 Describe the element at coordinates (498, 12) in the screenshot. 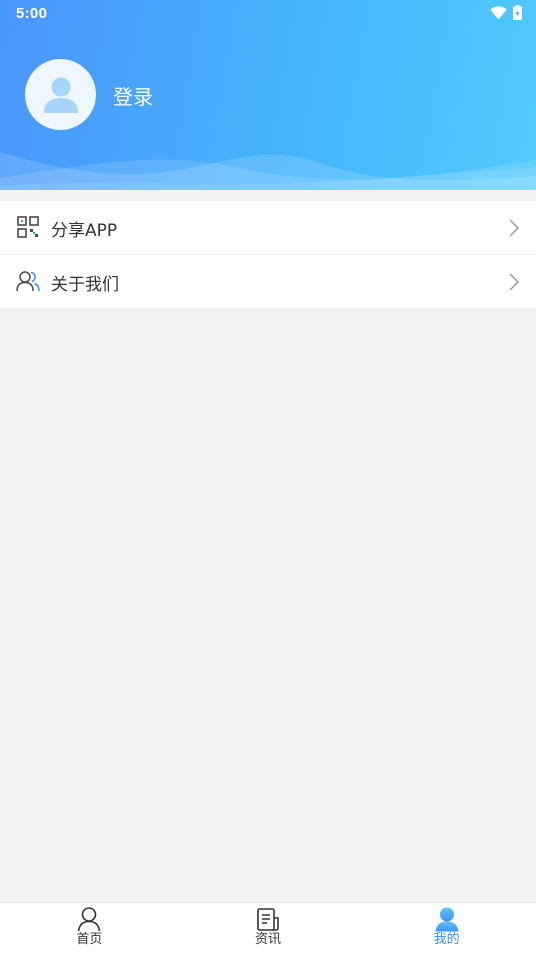

I see `wifi-icon` at that location.